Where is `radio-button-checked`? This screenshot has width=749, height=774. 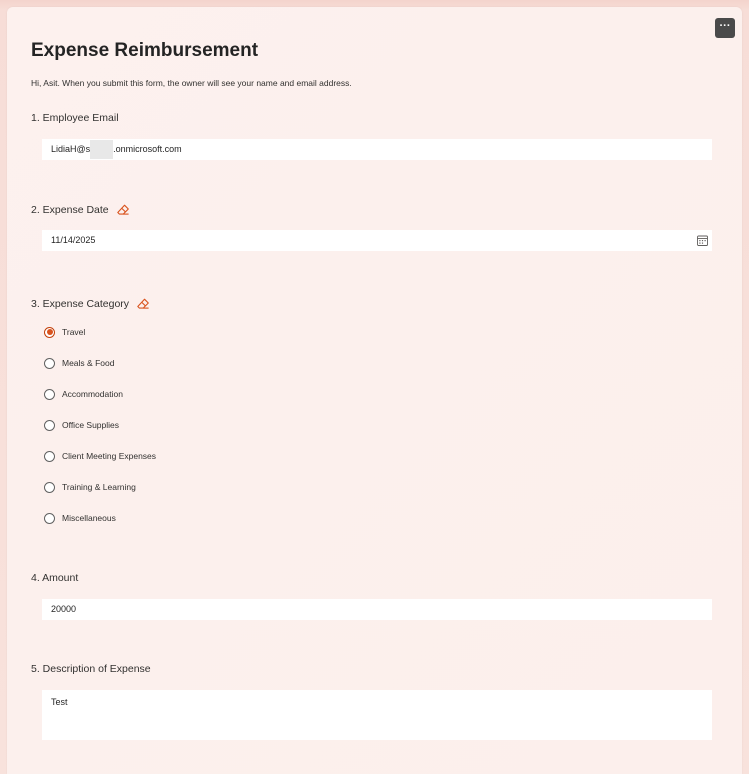
radio-button-checked is located at coordinates (49, 332).